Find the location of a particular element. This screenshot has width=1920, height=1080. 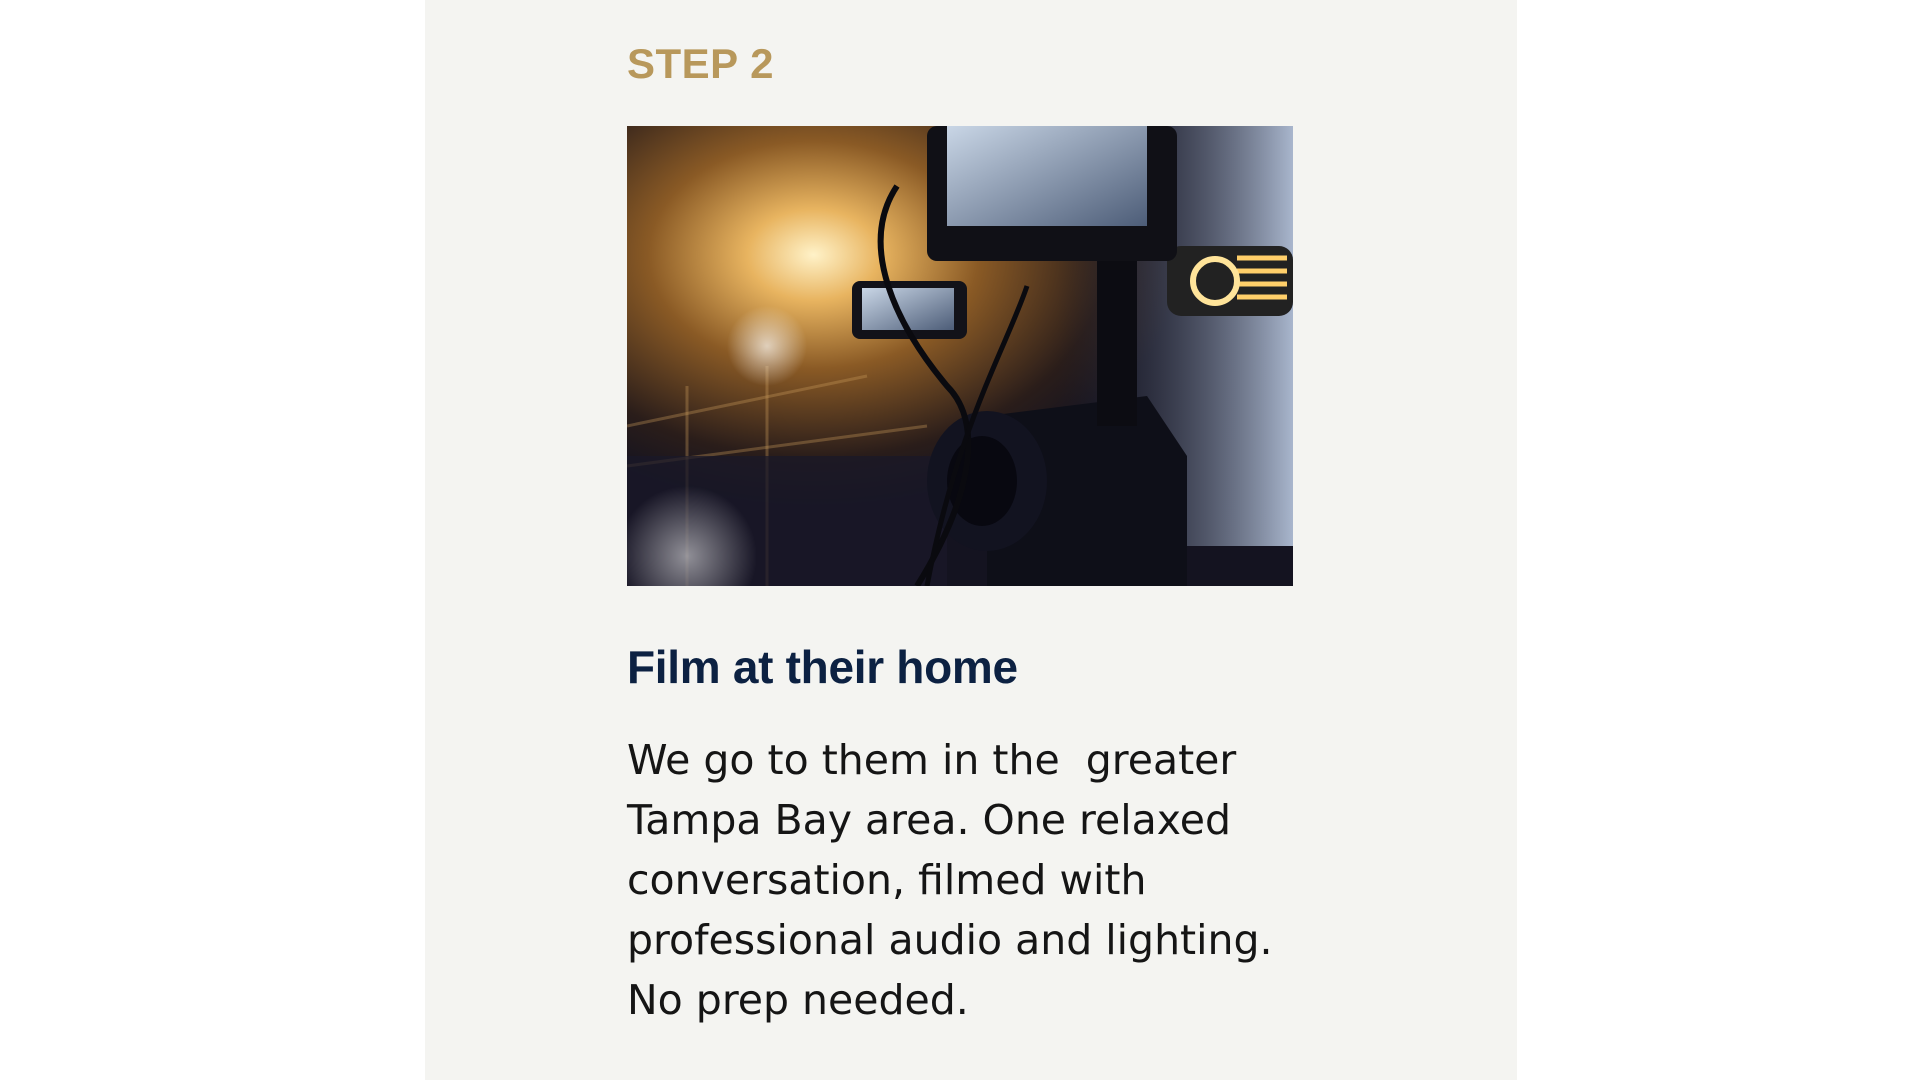

camera-rig-illustration is located at coordinates (960, 356).